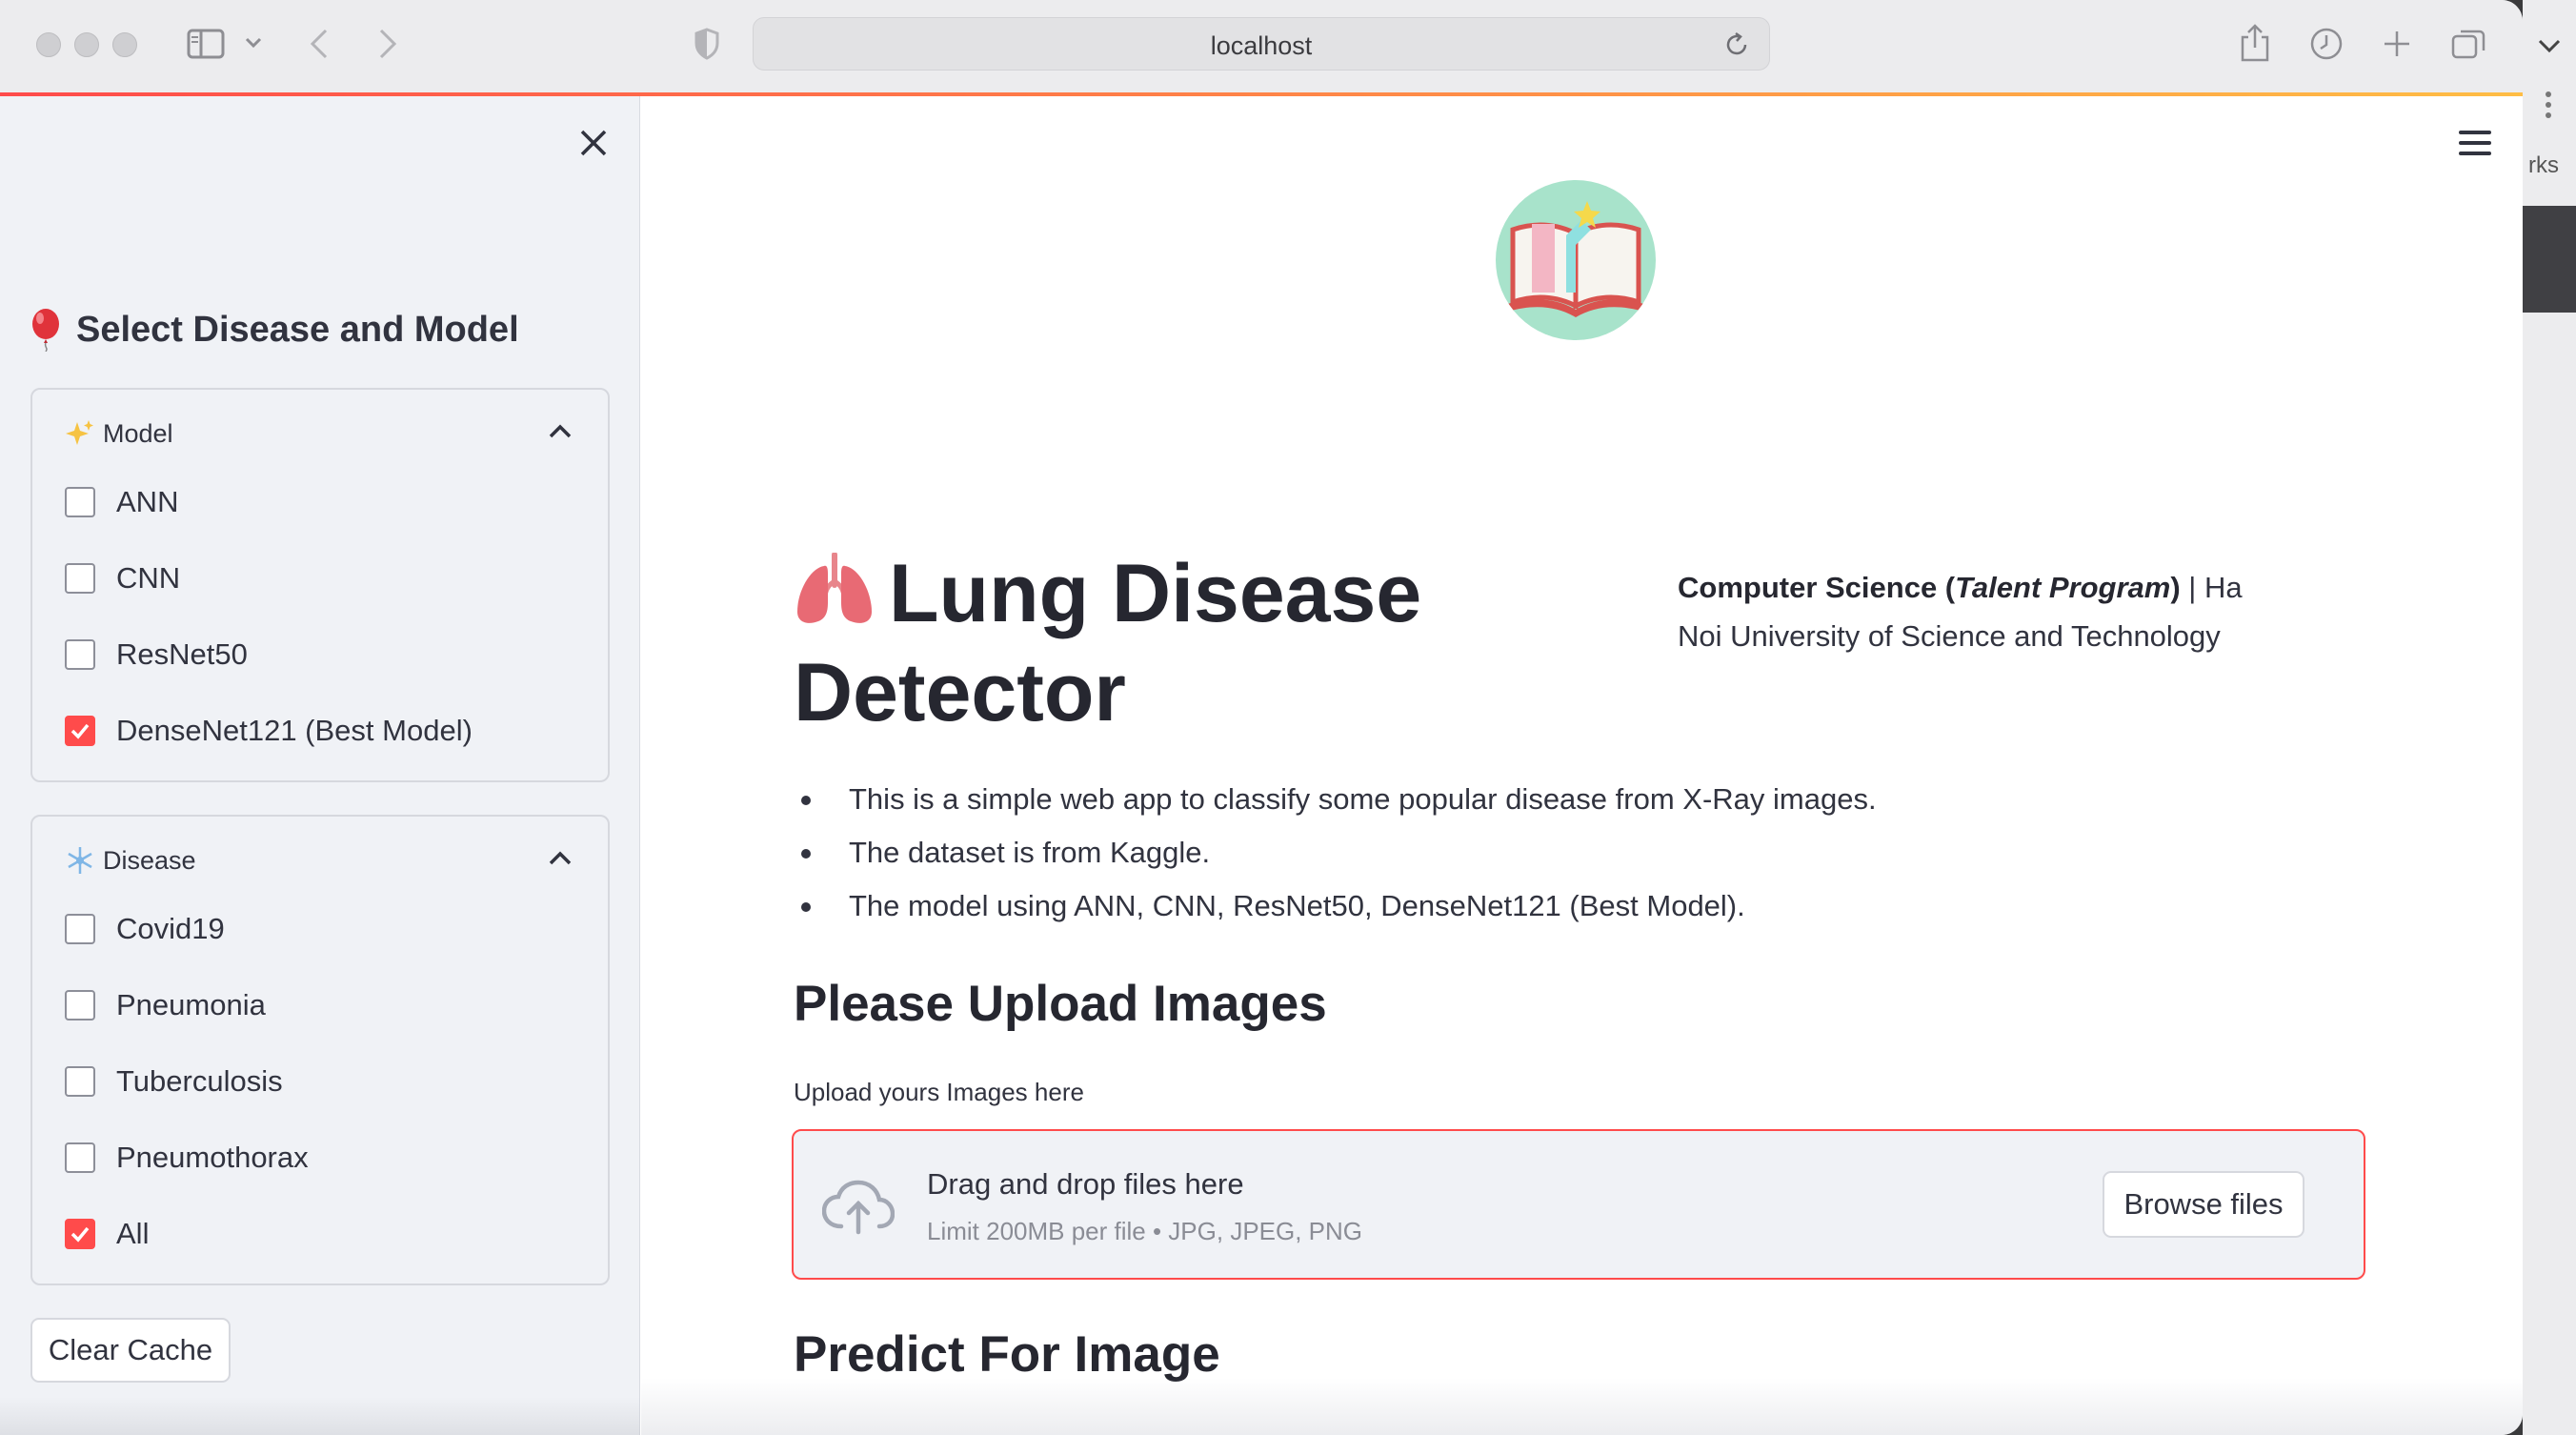 The width and height of the screenshot is (2576, 1435). I want to click on checkbox-label: ResNet50, so click(182, 654).